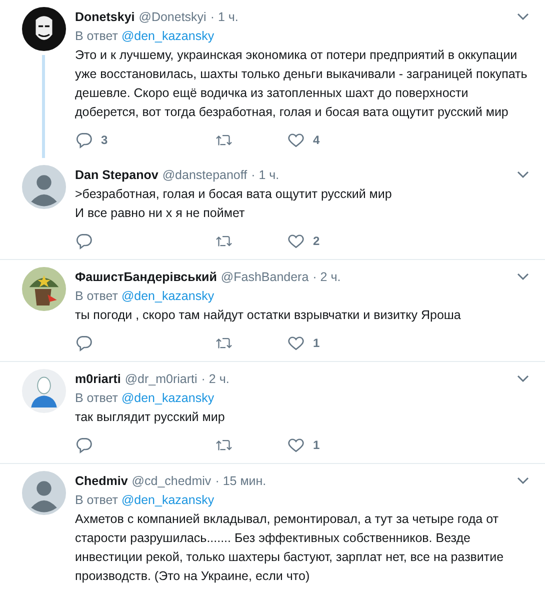  What do you see at coordinates (316, 140) in the screenshot?
I see `like-count: 4` at bounding box center [316, 140].